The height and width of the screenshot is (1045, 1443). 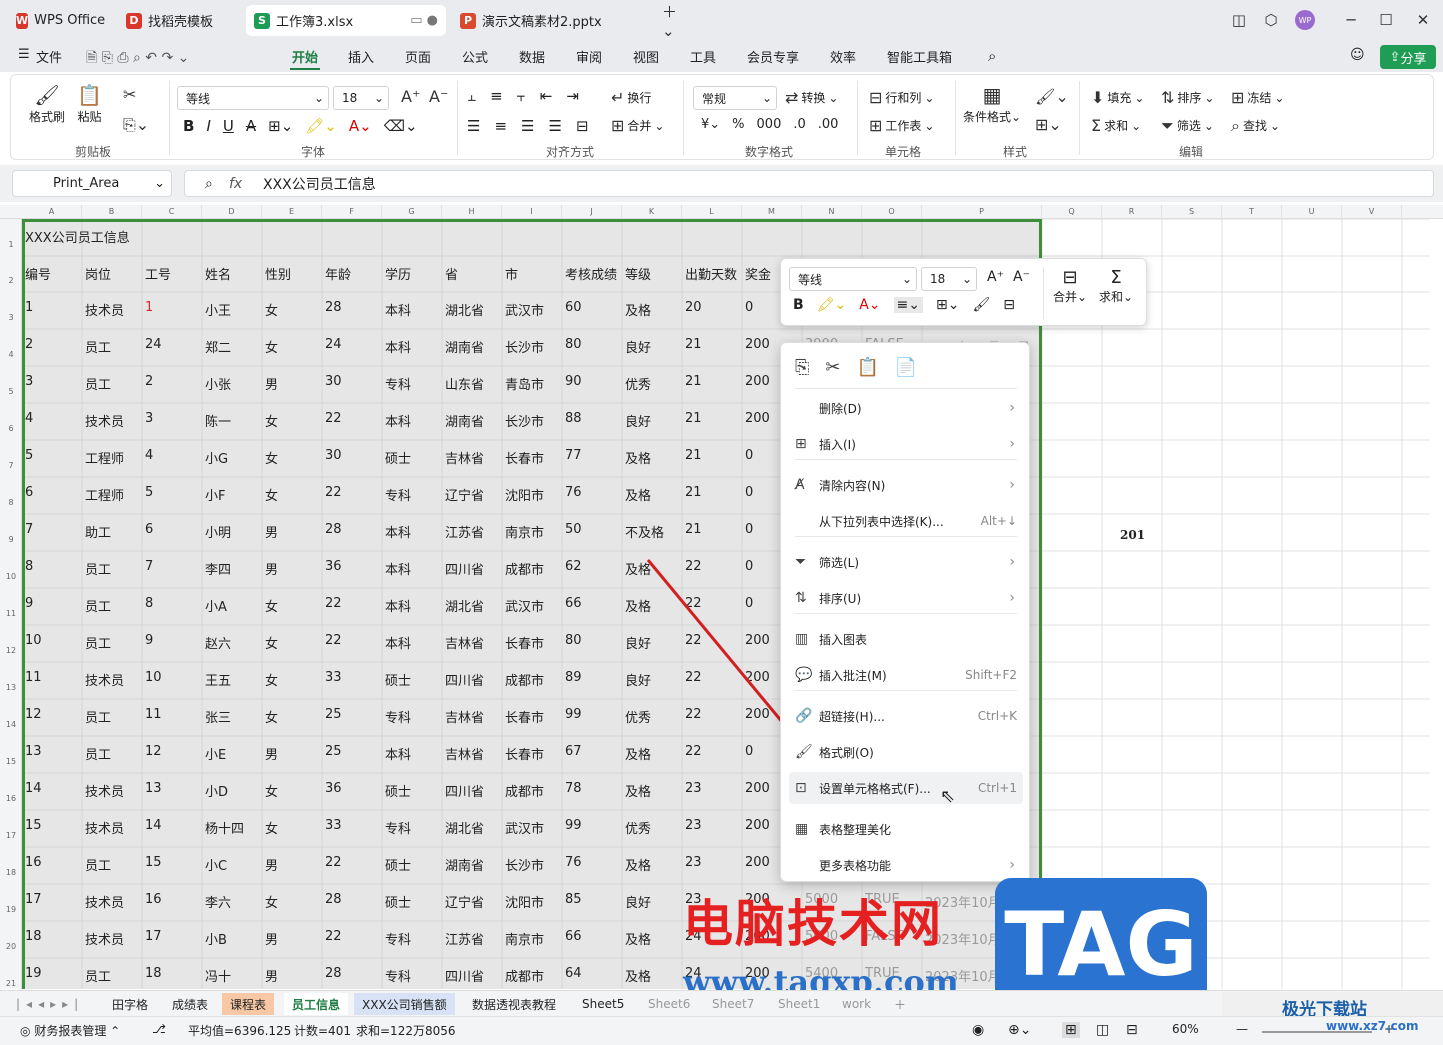 What do you see at coordinates (112, 212) in the screenshot?
I see `column-header: B` at bounding box center [112, 212].